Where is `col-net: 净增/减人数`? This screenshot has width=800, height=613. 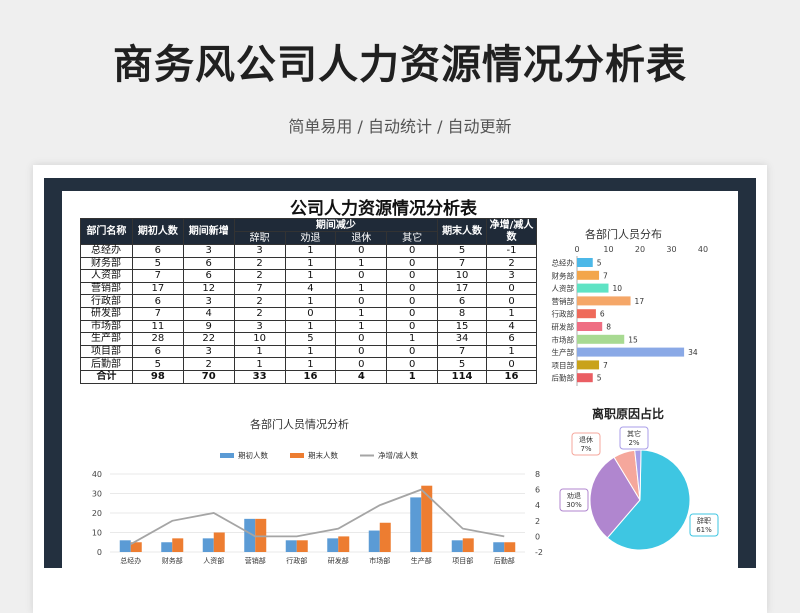
col-net: 净增/减人数 is located at coordinates (511, 231).